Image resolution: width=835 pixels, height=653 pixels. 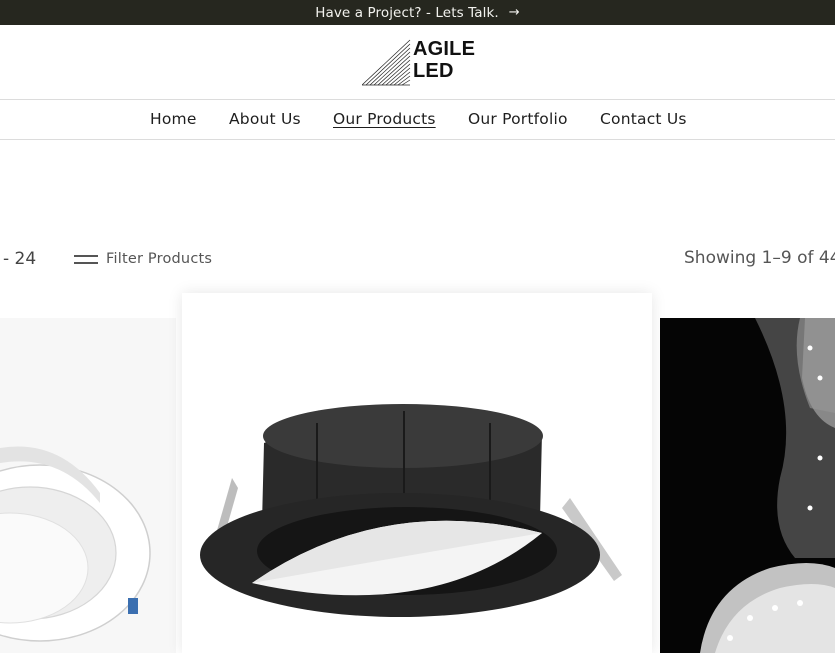 I want to click on logo-line-2: LED, so click(x=433, y=71).